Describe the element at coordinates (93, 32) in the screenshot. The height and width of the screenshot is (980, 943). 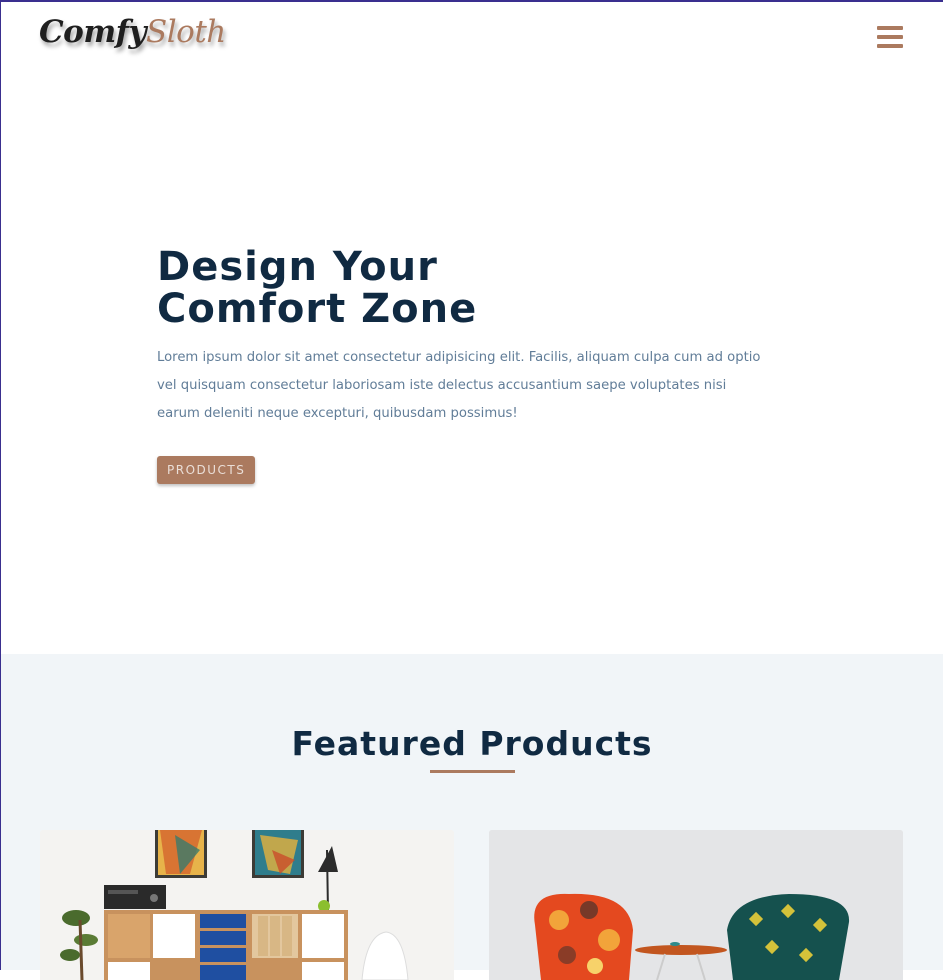
I see `logo-part-1: Comfy` at that location.